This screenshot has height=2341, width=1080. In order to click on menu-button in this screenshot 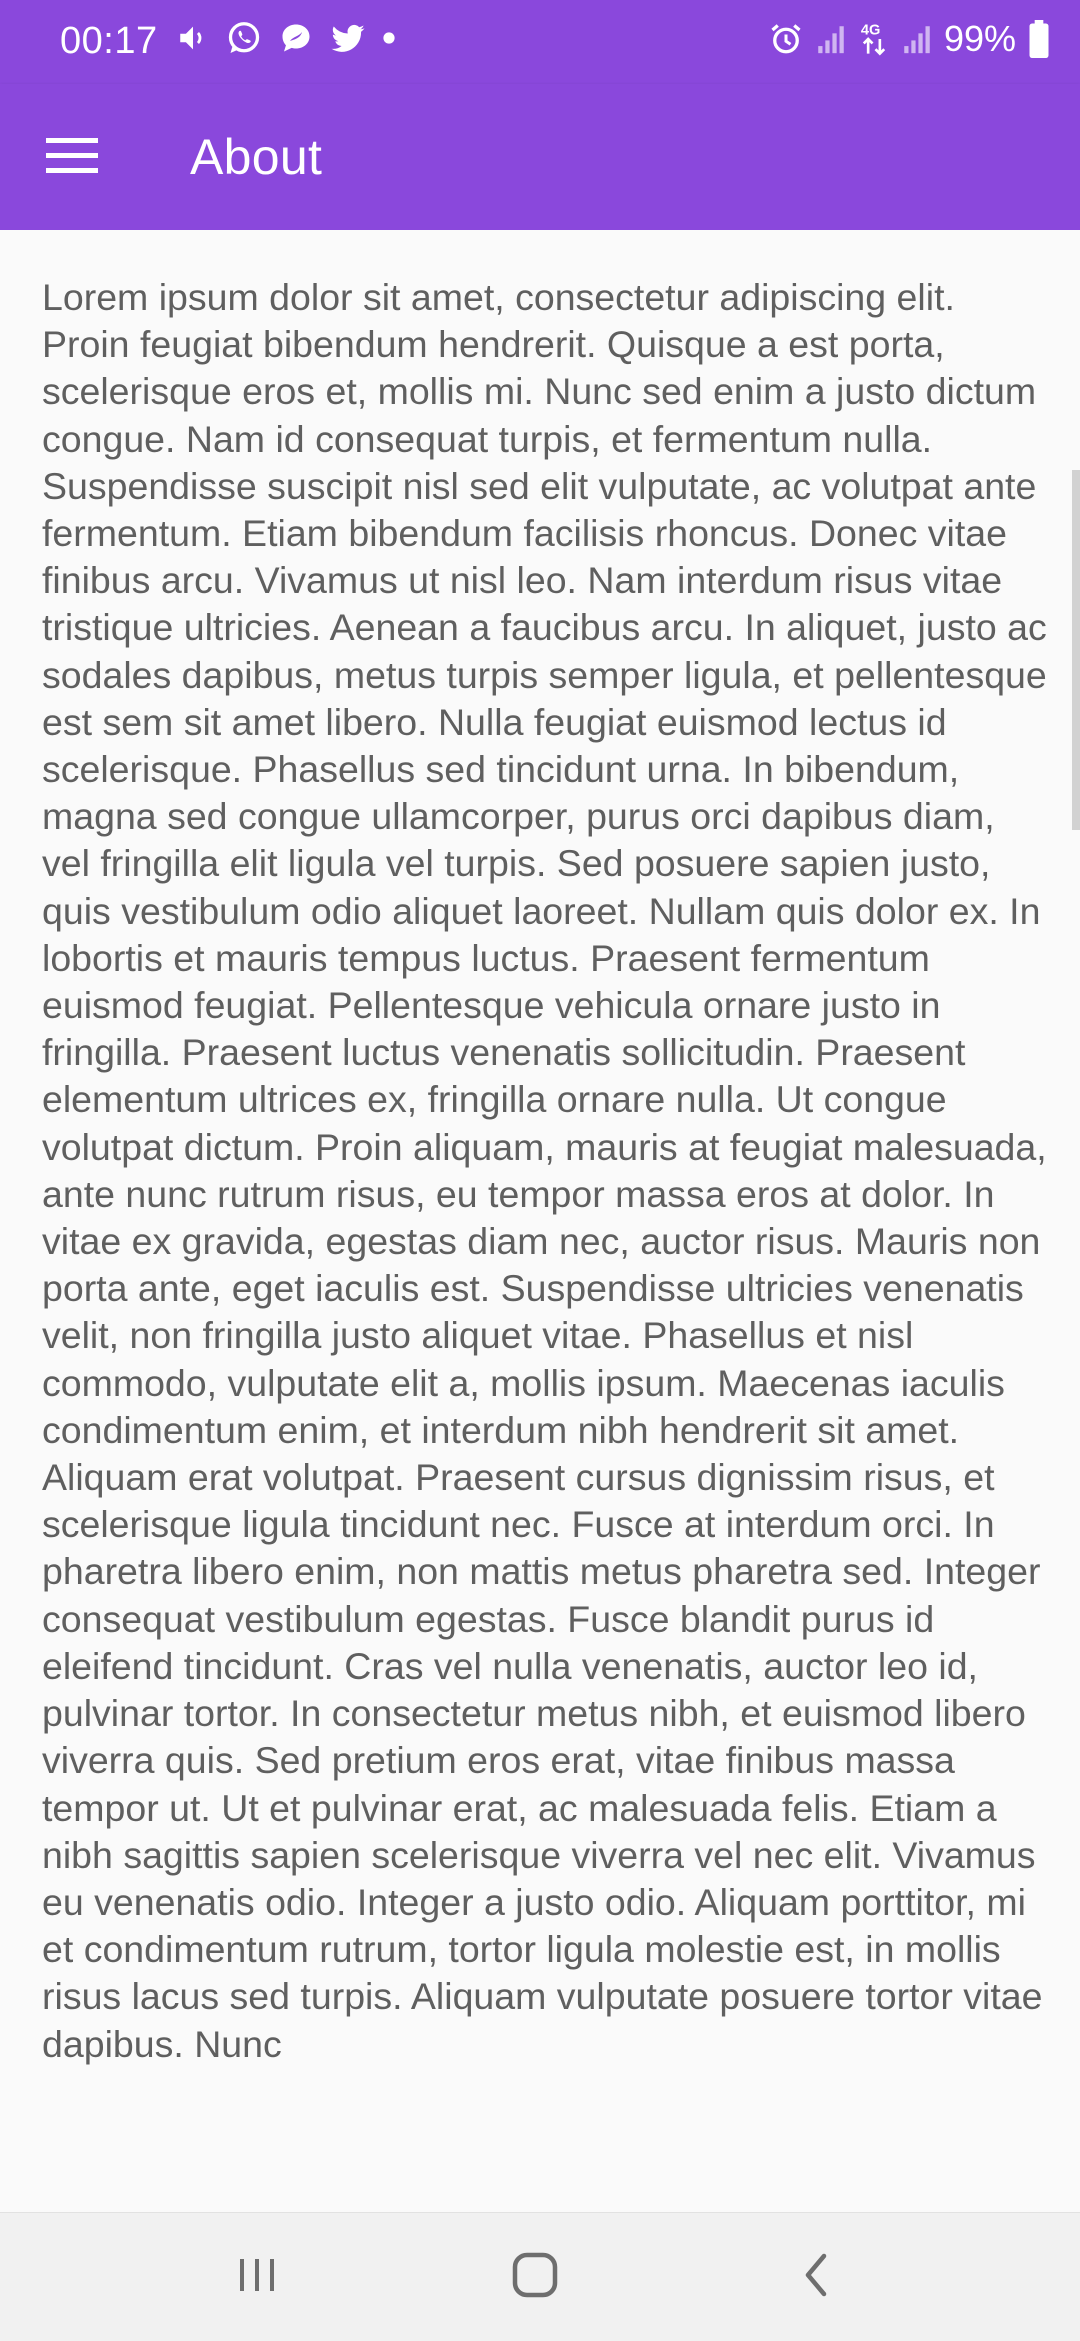, I will do `click(72, 157)`.